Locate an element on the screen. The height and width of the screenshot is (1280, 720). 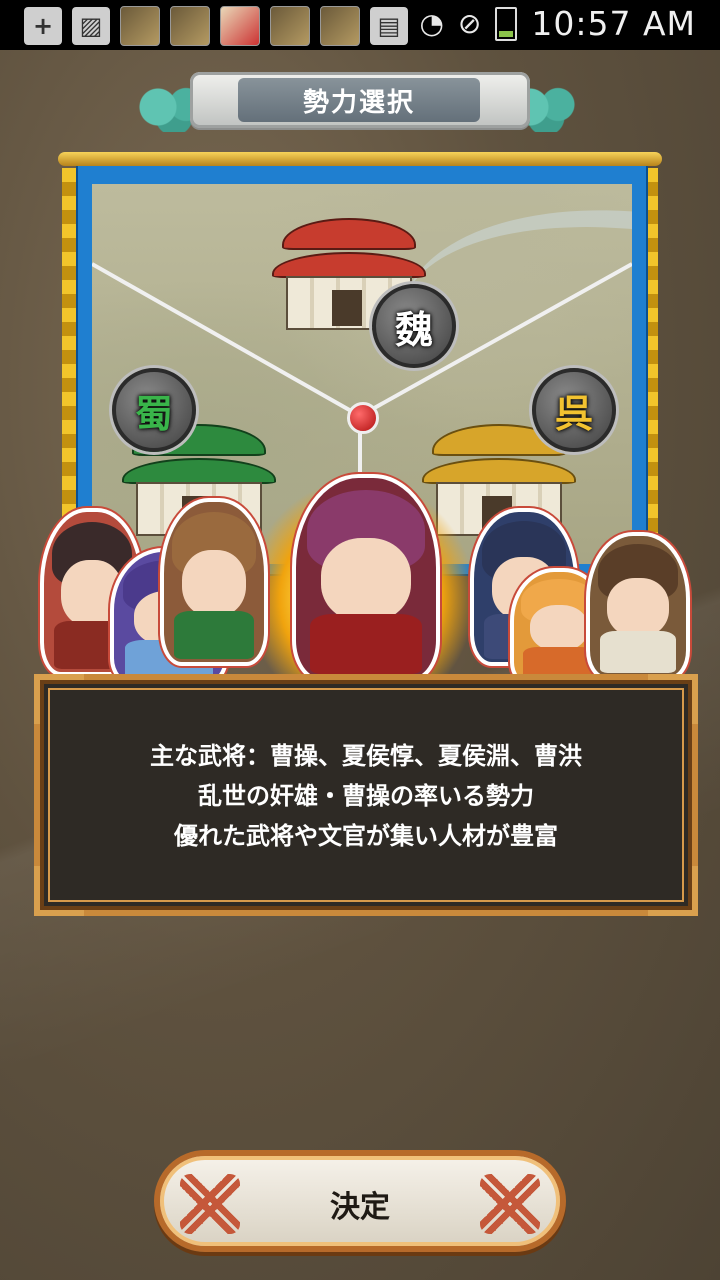
image-icon: ▨ is located at coordinates (91, 26).